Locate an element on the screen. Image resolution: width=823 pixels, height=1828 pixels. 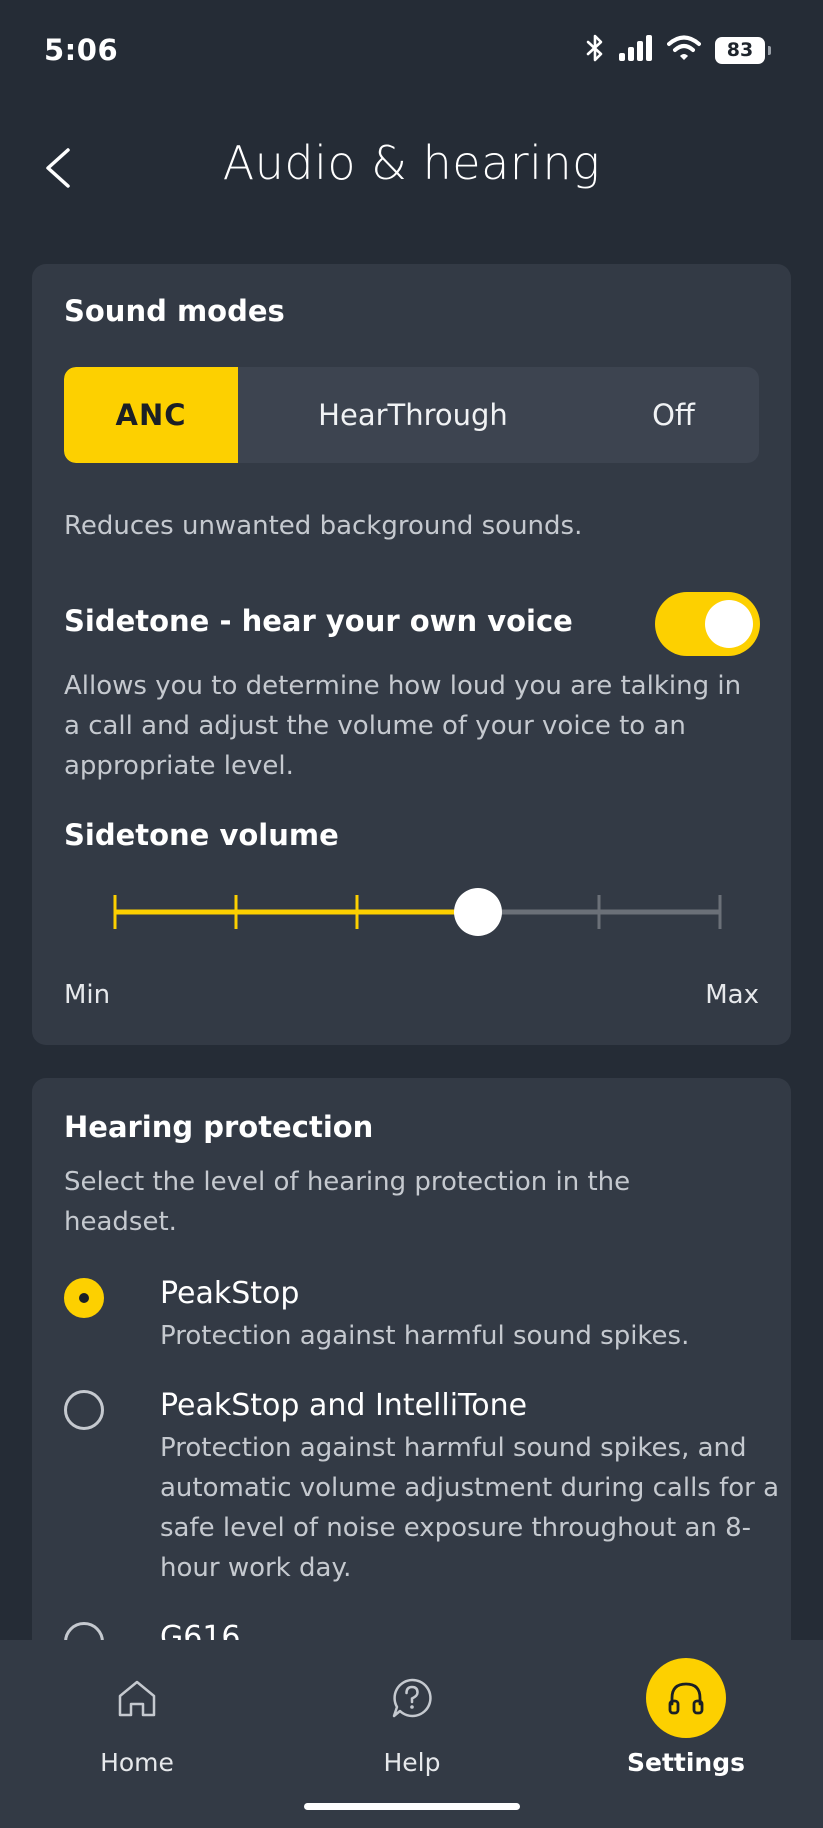
bluetooth-icon is located at coordinates (595, 50).